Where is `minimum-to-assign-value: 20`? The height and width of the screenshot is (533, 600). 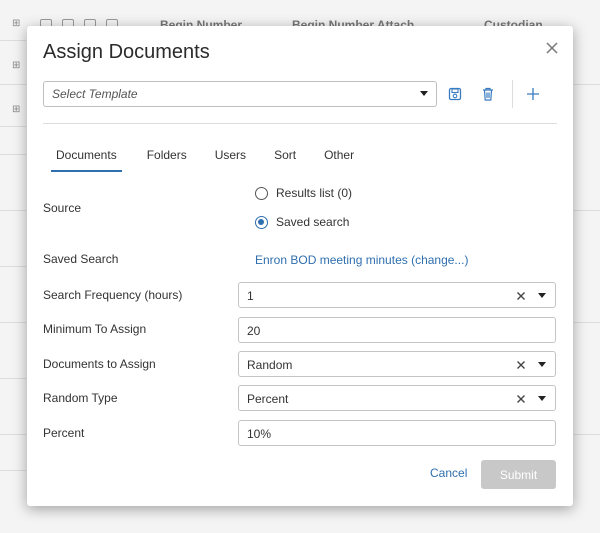 minimum-to-assign-value: 20 is located at coordinates (254, 331).